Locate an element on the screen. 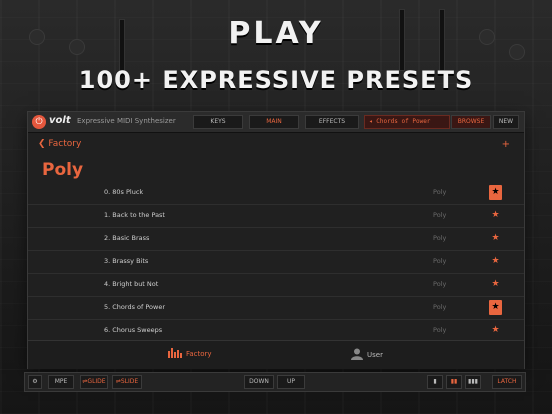 This screenshot has width=552, height=414. list-item: 4. Bright but Not Poly ★ is located at coordinates (276, 285).